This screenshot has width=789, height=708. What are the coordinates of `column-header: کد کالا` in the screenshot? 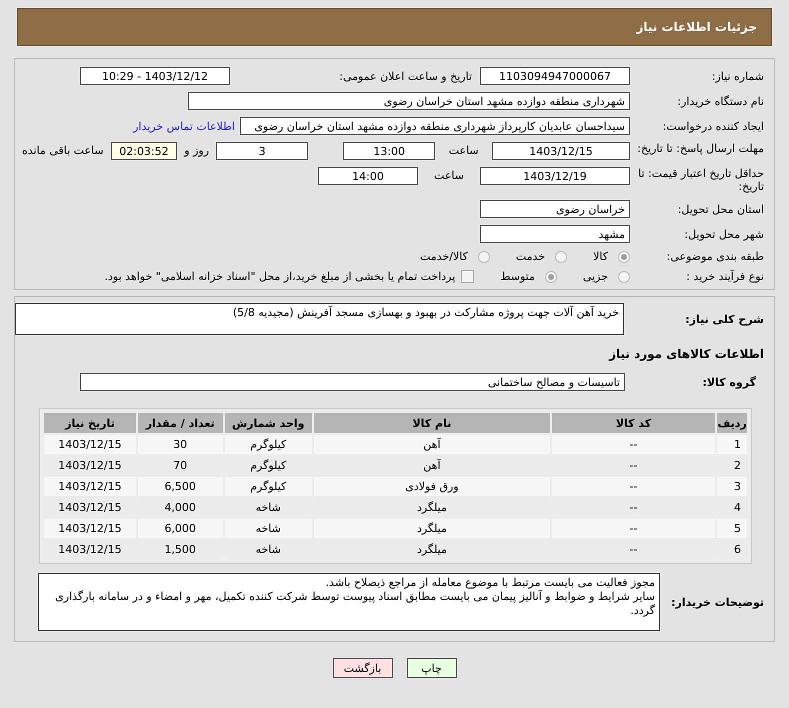 It's located at (634, 423).